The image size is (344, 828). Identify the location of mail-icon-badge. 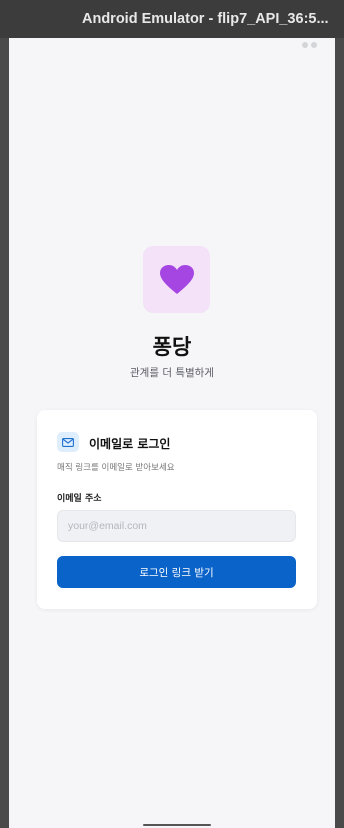
(68, 442).